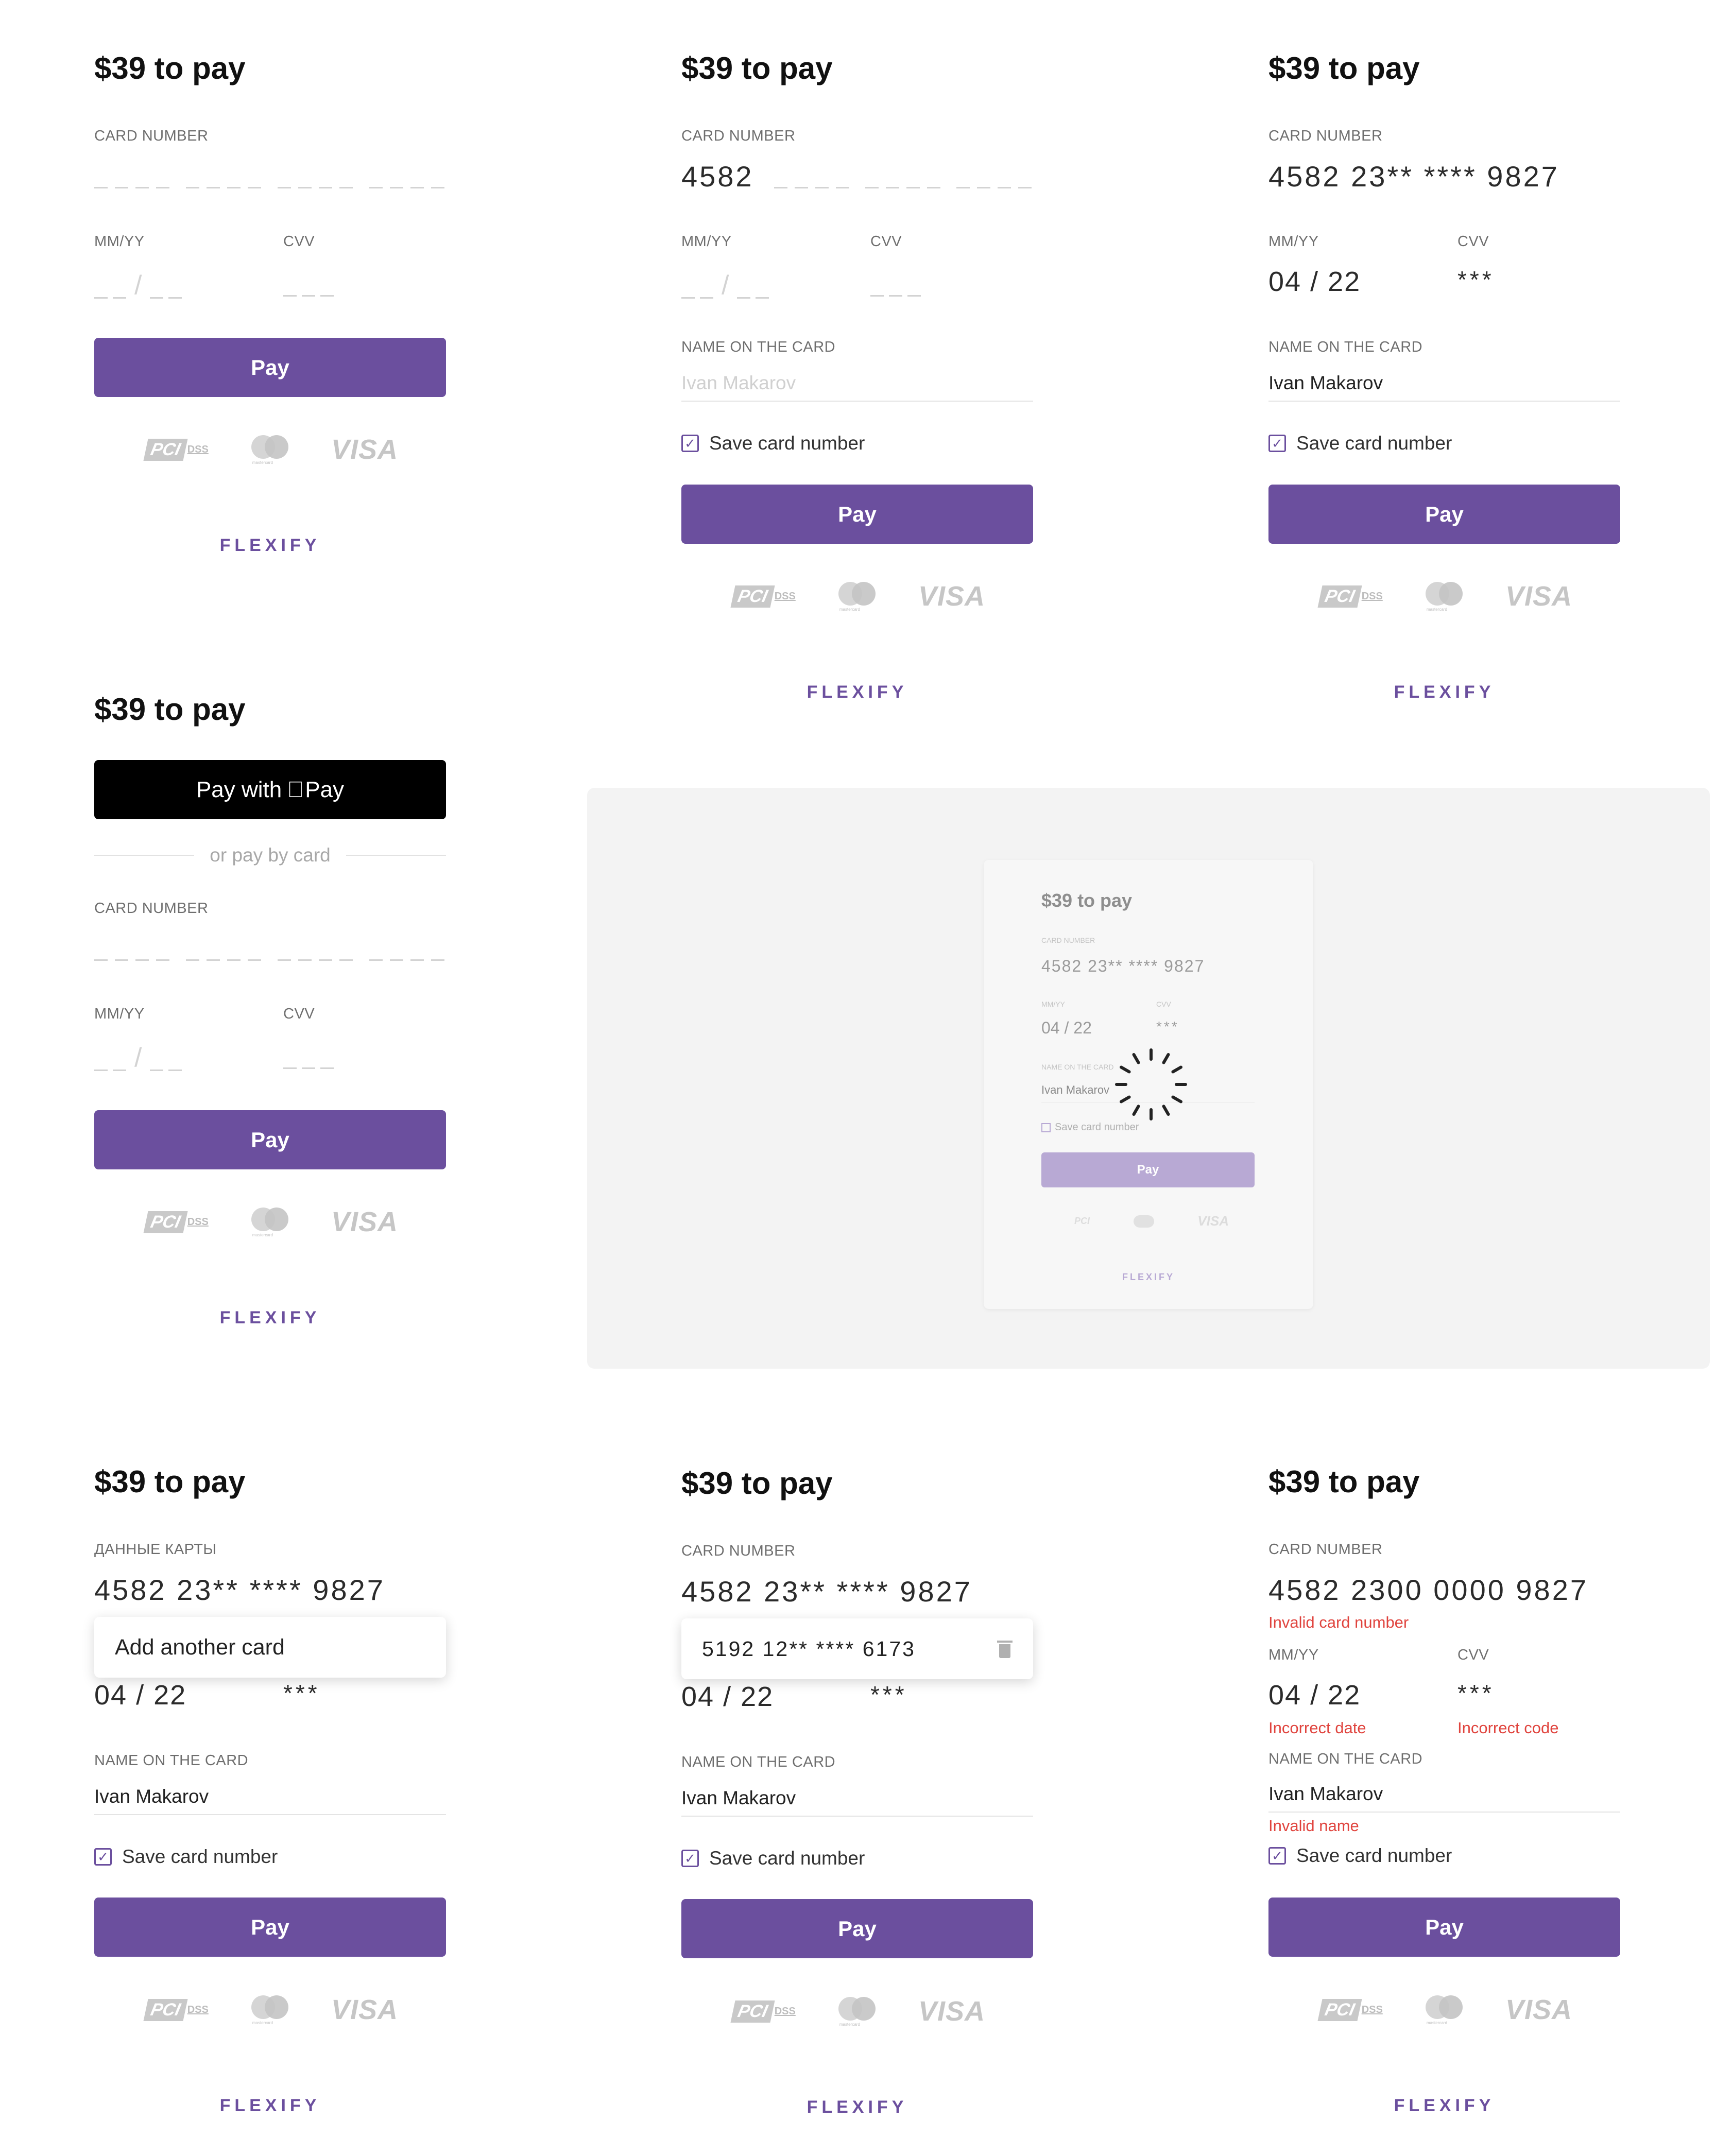 This screenshot has height=2156, width=1715. Describe the element at coordinates (1151, 1084) in the screenshot. I see `loading-spinner-icon` at that location.